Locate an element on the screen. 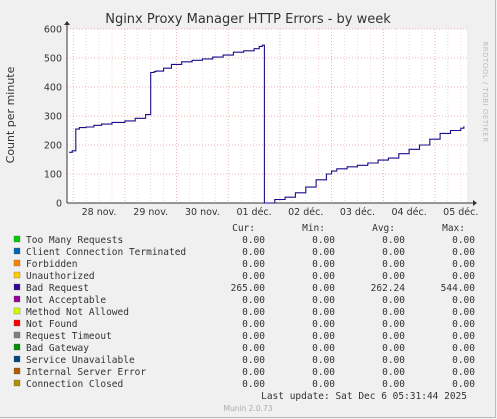 The height and width of the screenshot is (419, 497). munin-version: Munin 2.0.73 is located at coordinates (247, 408).